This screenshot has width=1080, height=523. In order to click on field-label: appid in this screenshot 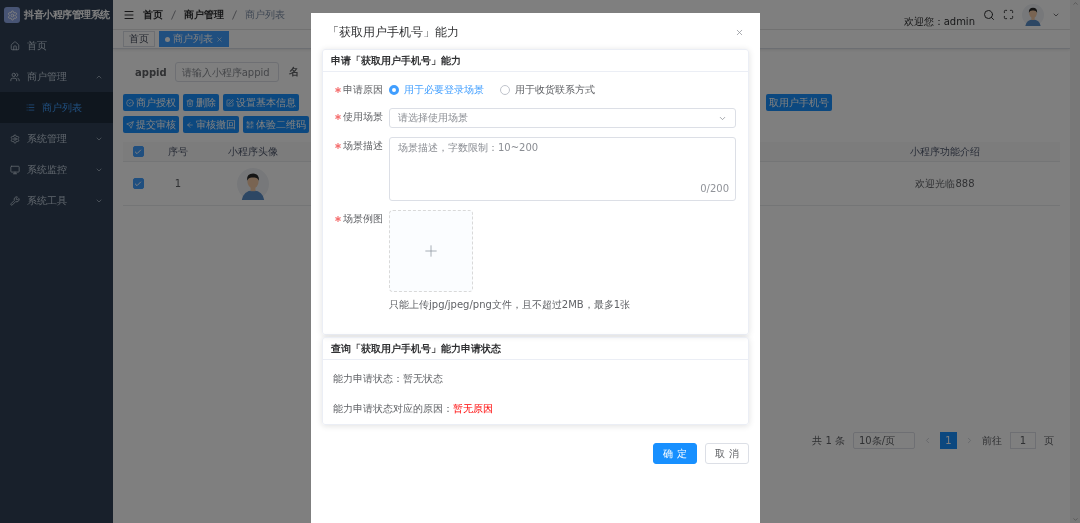, I will do `click(151, 72)`.